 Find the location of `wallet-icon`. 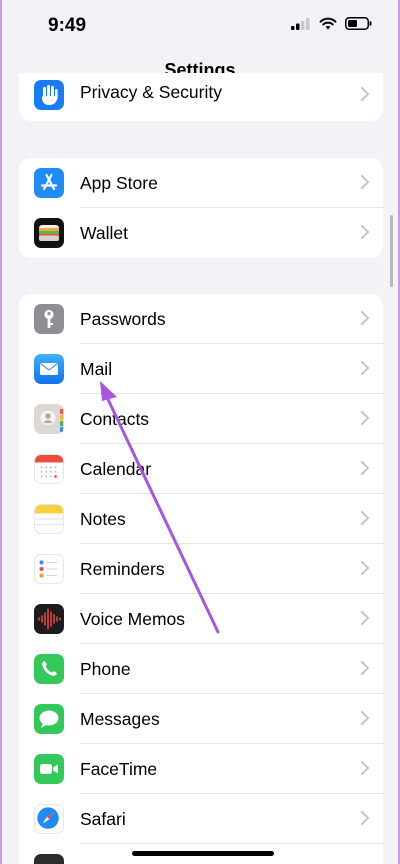

wallet-icon is located at coordinates (49, 233).